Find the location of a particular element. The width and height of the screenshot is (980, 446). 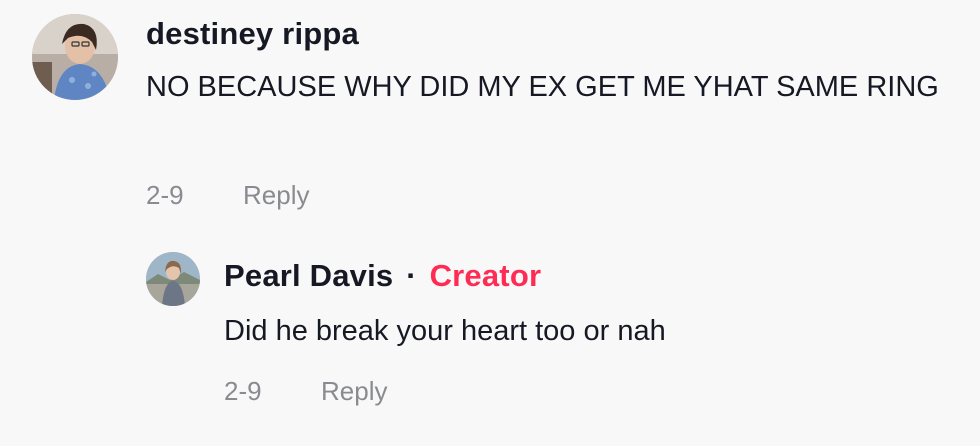

comment-date: 2-9 is located at coordinates (165, 195).